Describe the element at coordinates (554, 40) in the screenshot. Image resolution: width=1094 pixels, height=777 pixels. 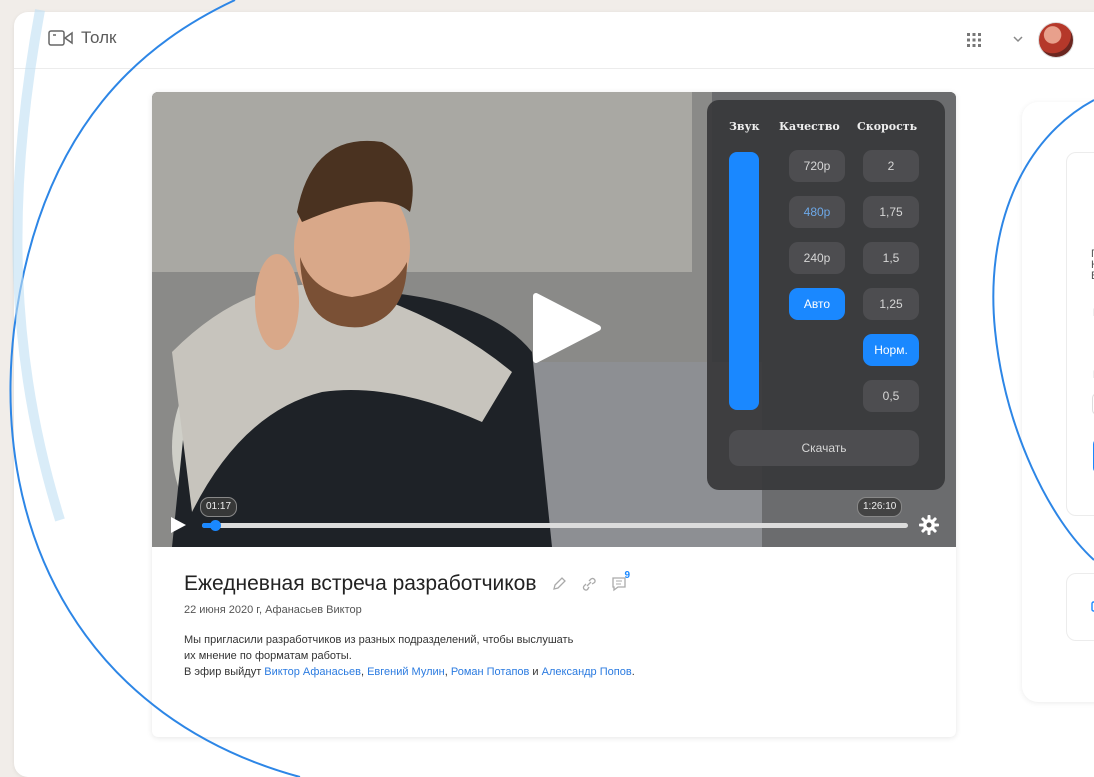
I see `top-bar: Толк` at that location.